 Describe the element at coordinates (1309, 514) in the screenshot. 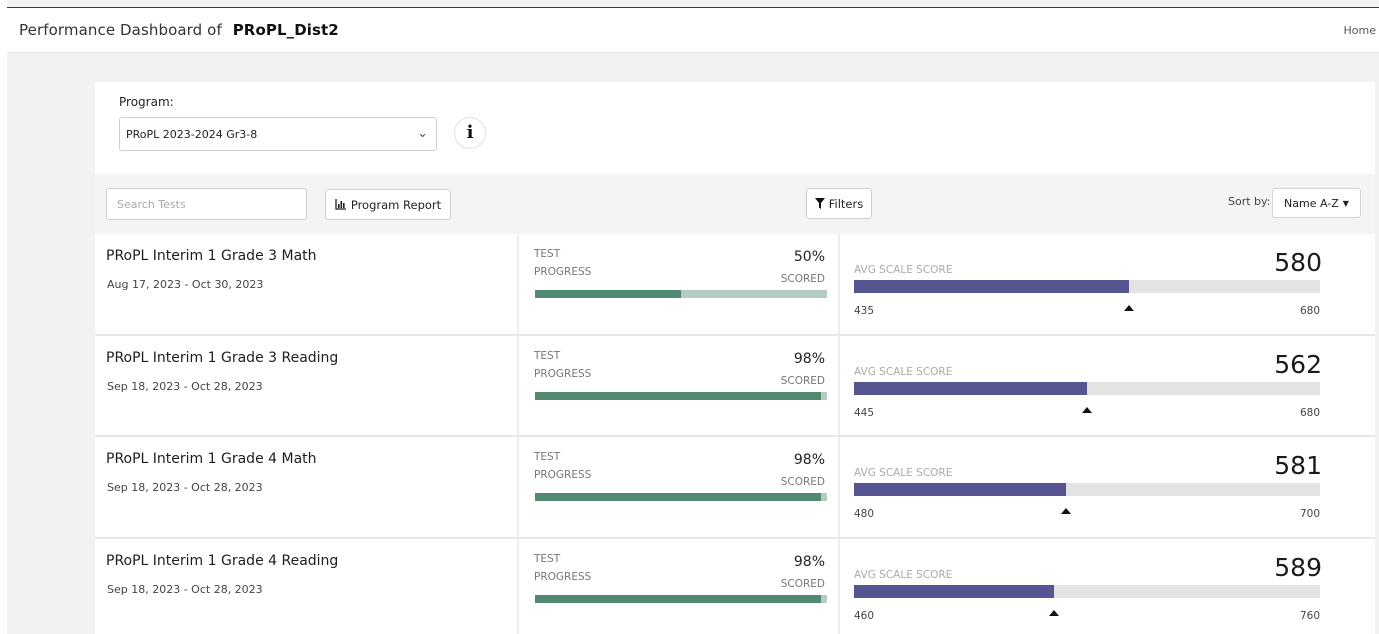

I see `score-max: 700` at that location.